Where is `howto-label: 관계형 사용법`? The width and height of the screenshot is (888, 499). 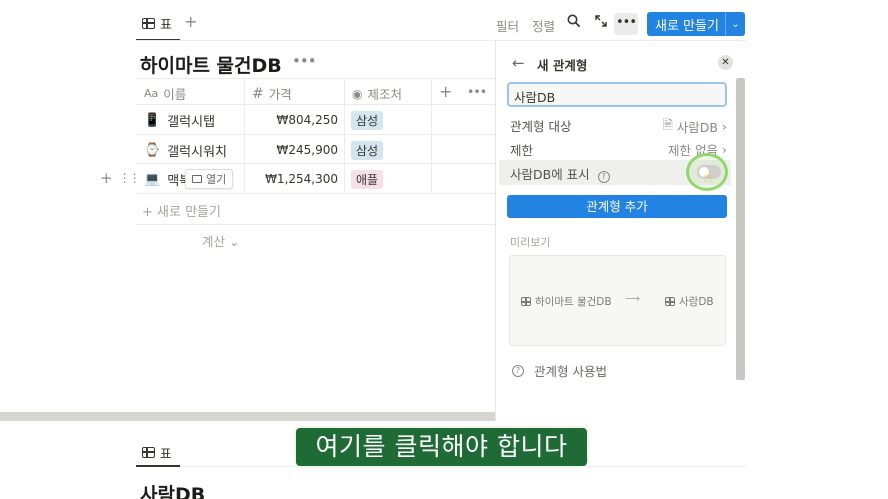
howto-label: 관계형 사용법 is located at coordinates (570, 371).